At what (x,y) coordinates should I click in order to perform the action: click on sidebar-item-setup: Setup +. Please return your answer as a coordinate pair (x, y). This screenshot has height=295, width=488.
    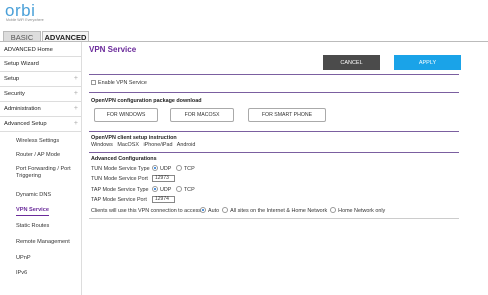
    Looking at the image, I should click on (41, 79).